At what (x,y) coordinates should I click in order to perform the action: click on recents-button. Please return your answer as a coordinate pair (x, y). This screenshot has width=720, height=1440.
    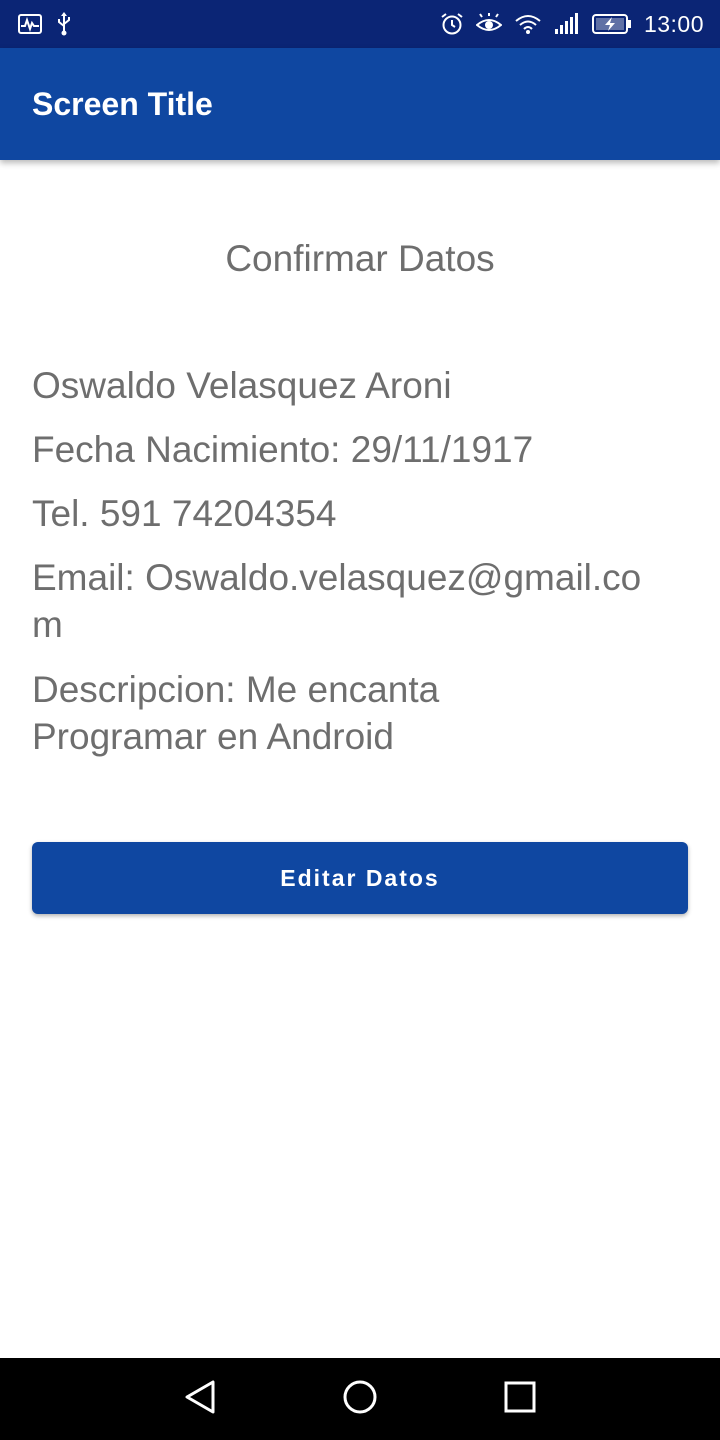
    Looking at the image, I should click on (520, 1399).